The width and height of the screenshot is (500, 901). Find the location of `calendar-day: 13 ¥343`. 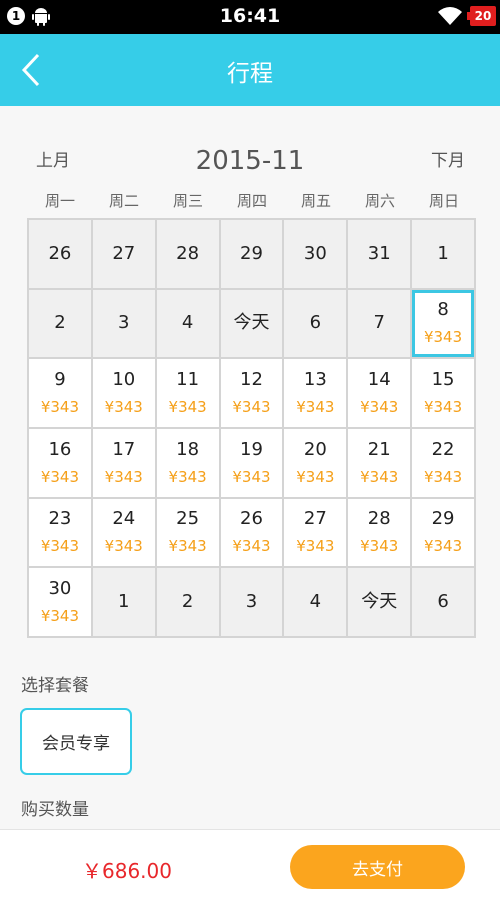

calendar-day: 13 ¥343 is located at coordinates (316, 394).